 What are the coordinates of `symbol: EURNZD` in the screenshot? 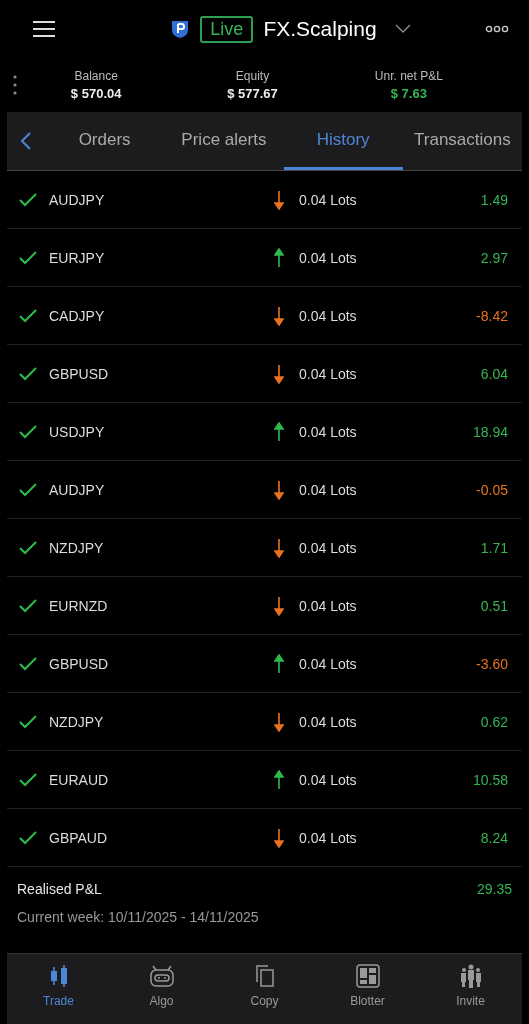 It's located at (79, 605).